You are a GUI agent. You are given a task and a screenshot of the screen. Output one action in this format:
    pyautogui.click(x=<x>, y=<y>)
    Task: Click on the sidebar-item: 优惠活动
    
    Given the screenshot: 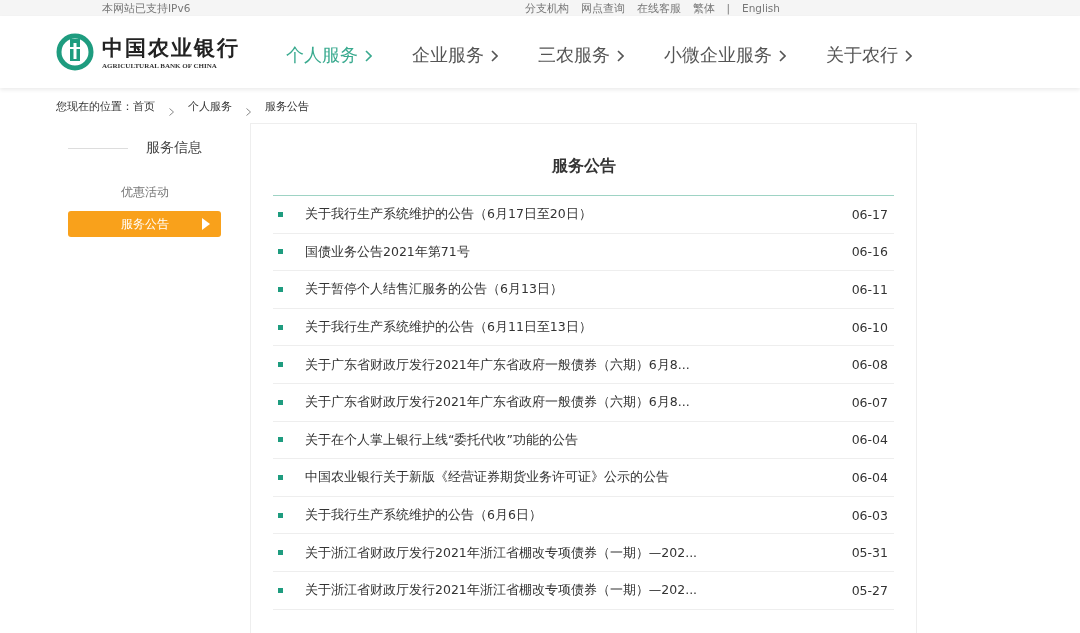 What is the action you would take?
    pyautogui.click(x=144, y=192)
    